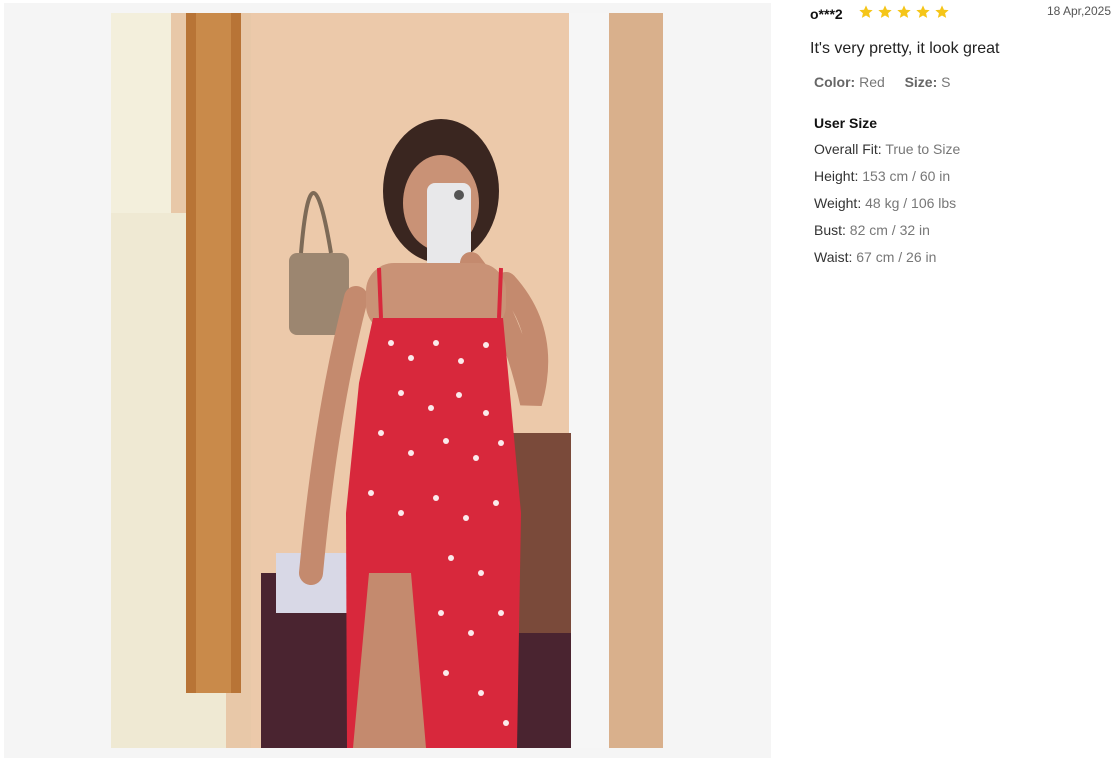 This screenshot has height=760, width=1117. Describe the element at coordinates (826, 14) in the screenshot. I see `reviewer-name: o***2` at that location.